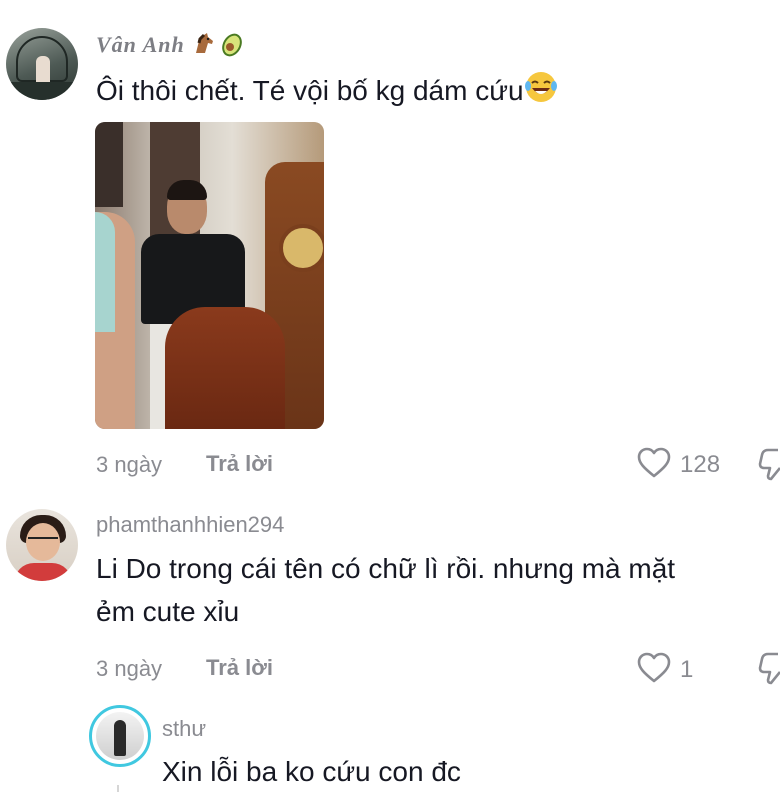 The image size is (780, 792). I want to click on laughing-tears-emoji, so click(541, 92).